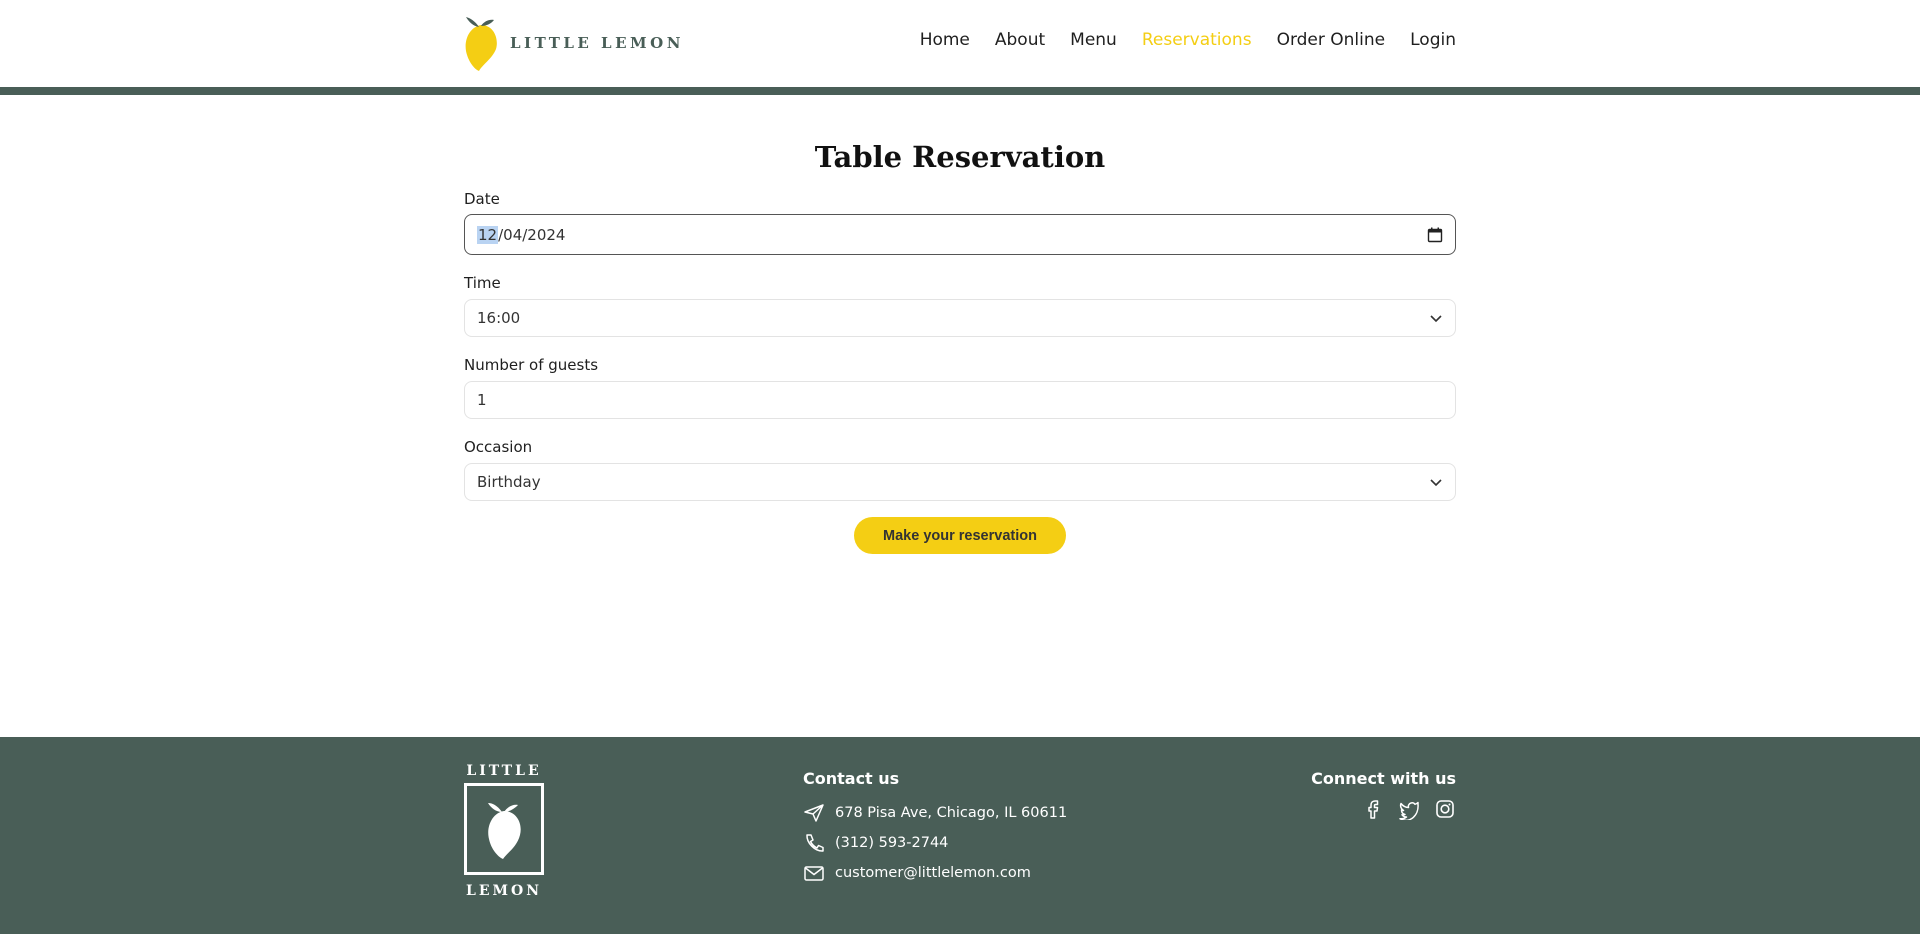  I want to click on nav-menu: Menu, so click(1093, 40).